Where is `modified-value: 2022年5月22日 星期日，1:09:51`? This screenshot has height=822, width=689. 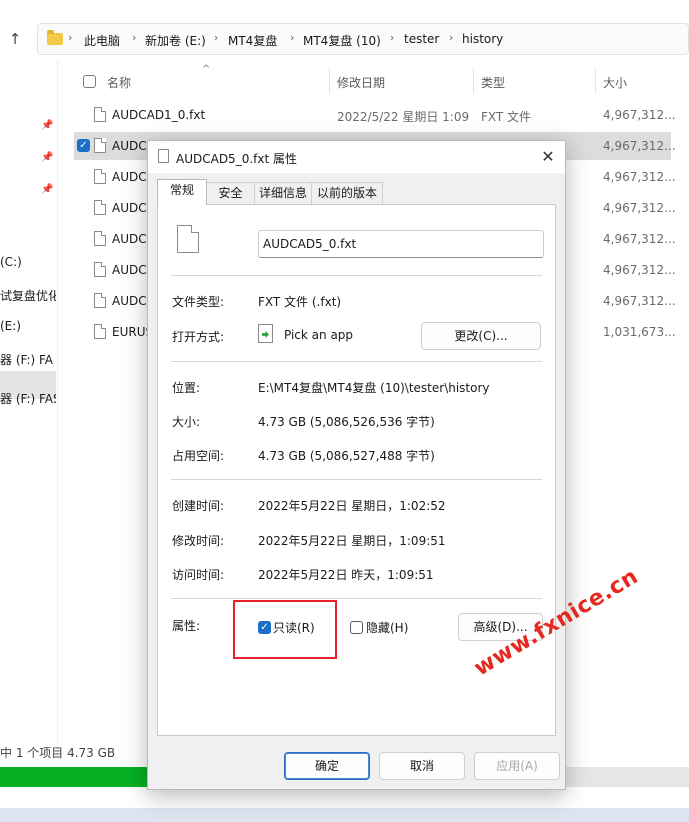 modified-value: 2022年5月22日 星期日，1:09:51 is located at coordinates (352, 541).